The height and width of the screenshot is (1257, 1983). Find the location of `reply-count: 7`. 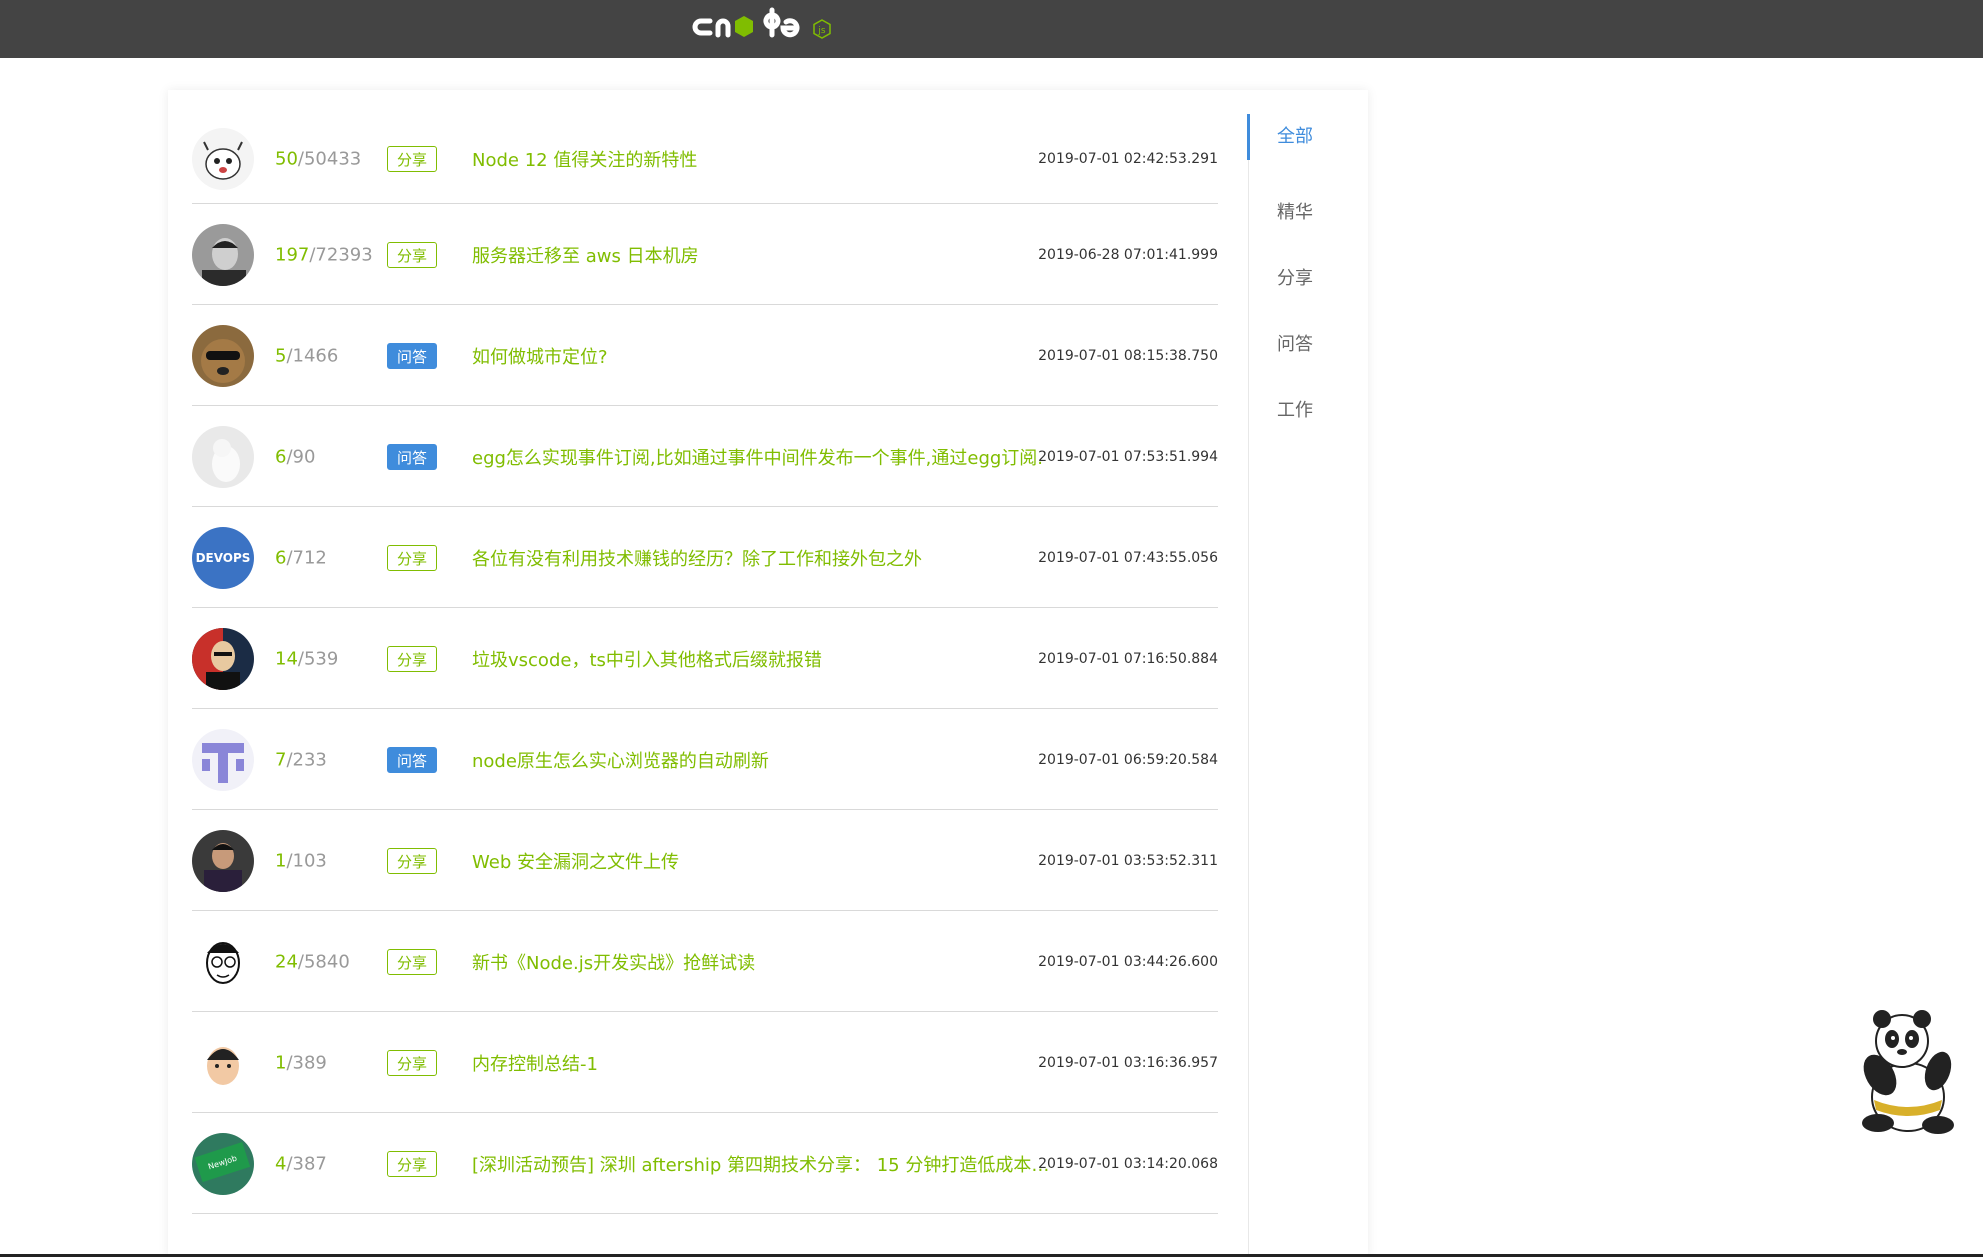

reply-count: 7 is located at coordinates (281, 759).